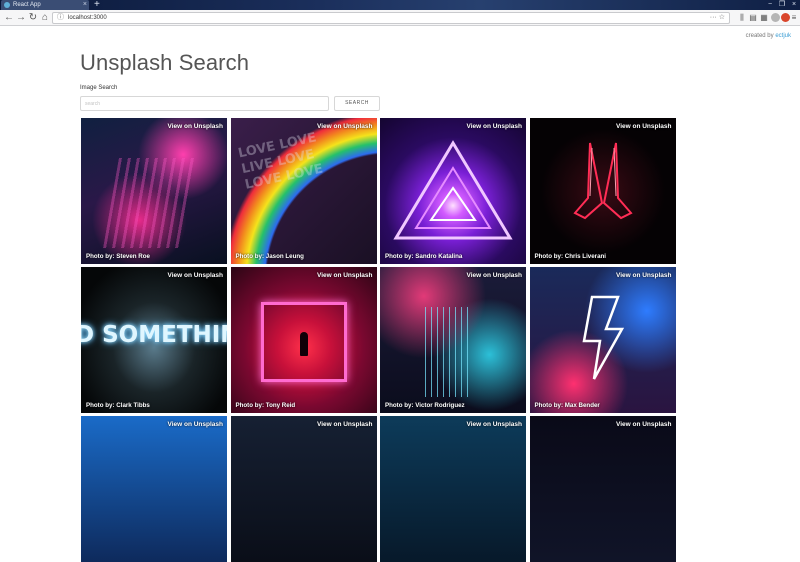 This screenshot has height=562, width=800. Describe the element at coordinates (97, 5) in the screenshot. I see `new-tab-button: +` at that location.